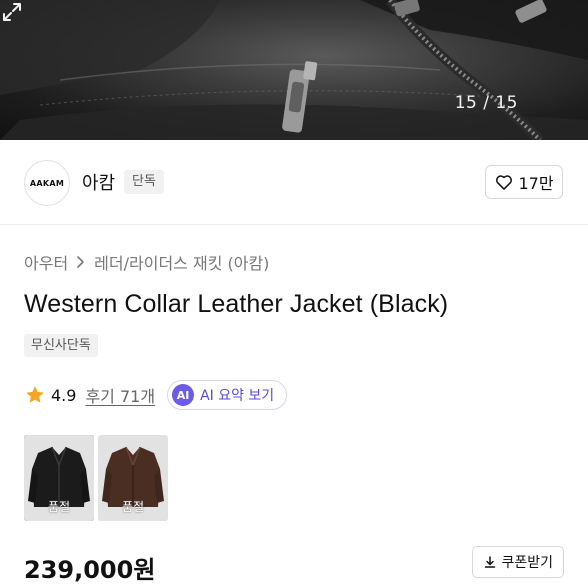 Image resolution: width=588 pixels, height=588 pixels. Describe the element at coordinates (35, 394) in the screenshot. I see `star-icon` at that location.